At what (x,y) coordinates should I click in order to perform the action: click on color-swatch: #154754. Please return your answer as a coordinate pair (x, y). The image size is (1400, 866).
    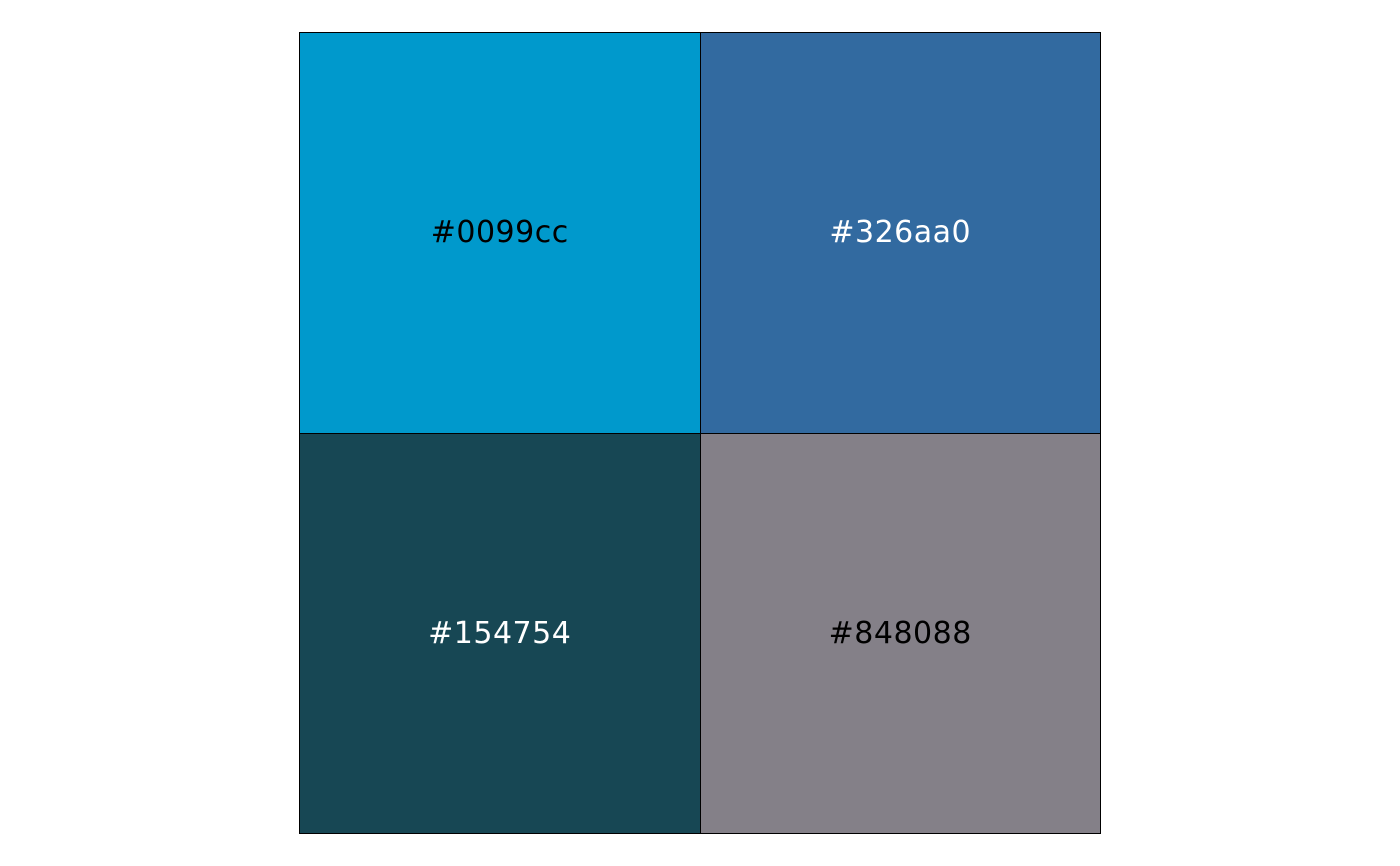
    Looking at the image, I should click on (500, 633).